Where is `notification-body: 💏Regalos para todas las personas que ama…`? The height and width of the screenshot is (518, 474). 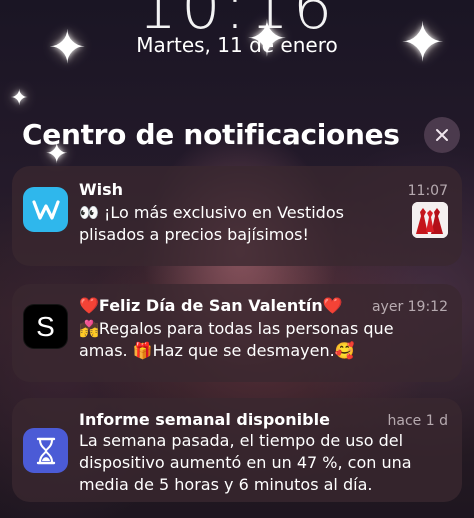 notification-body: 💏Regalos para todas las personas que ama… is located at coordinates (236, 339).